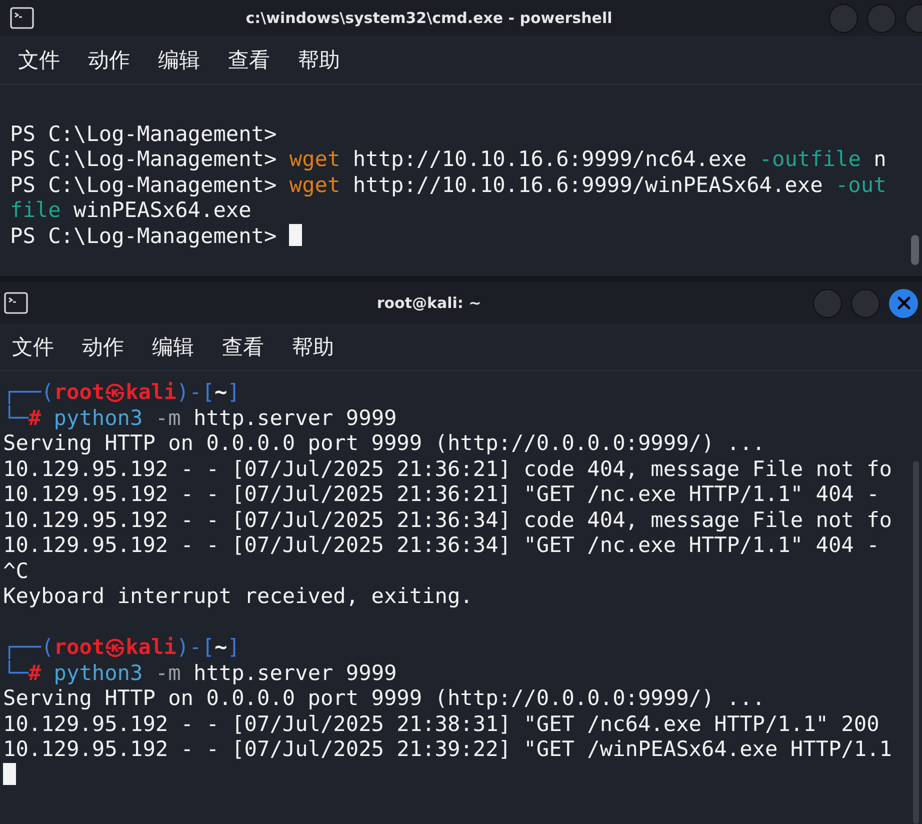 This screenshot has height=824, width=922. I want to click on terminal-line: 10.129.95.192 - - [07/Jul/2025 21:36:21] code 404, message File not fo, so click(447, 468).